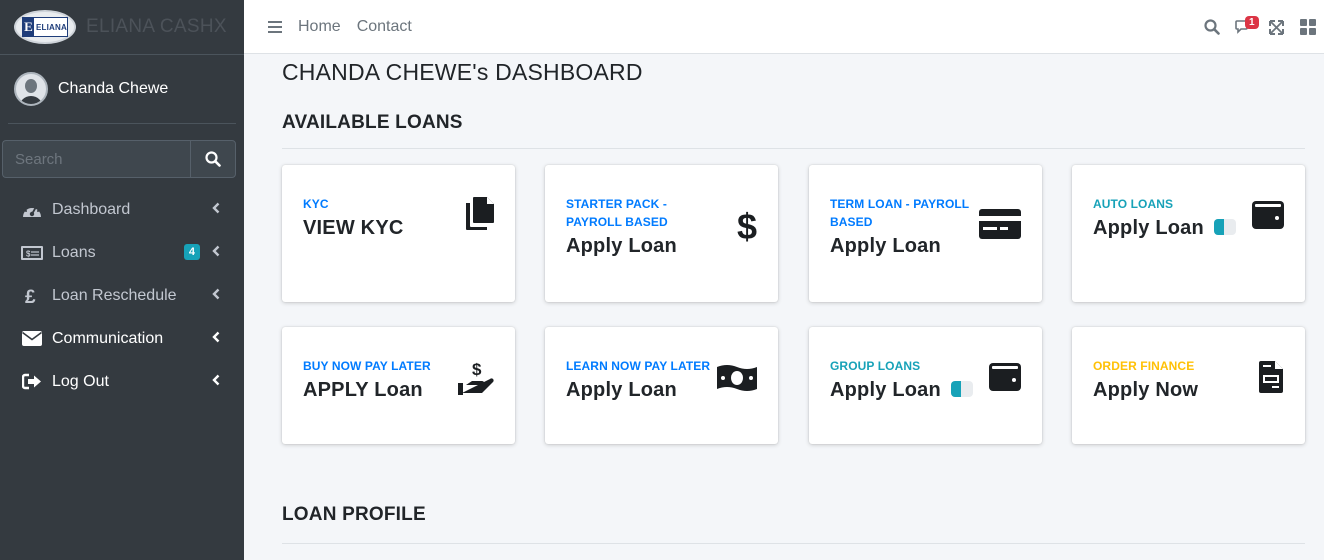 The width and height of the screenshot is (1324, 560). I want to click on pound-sign-icon: £, so click(32, 296).